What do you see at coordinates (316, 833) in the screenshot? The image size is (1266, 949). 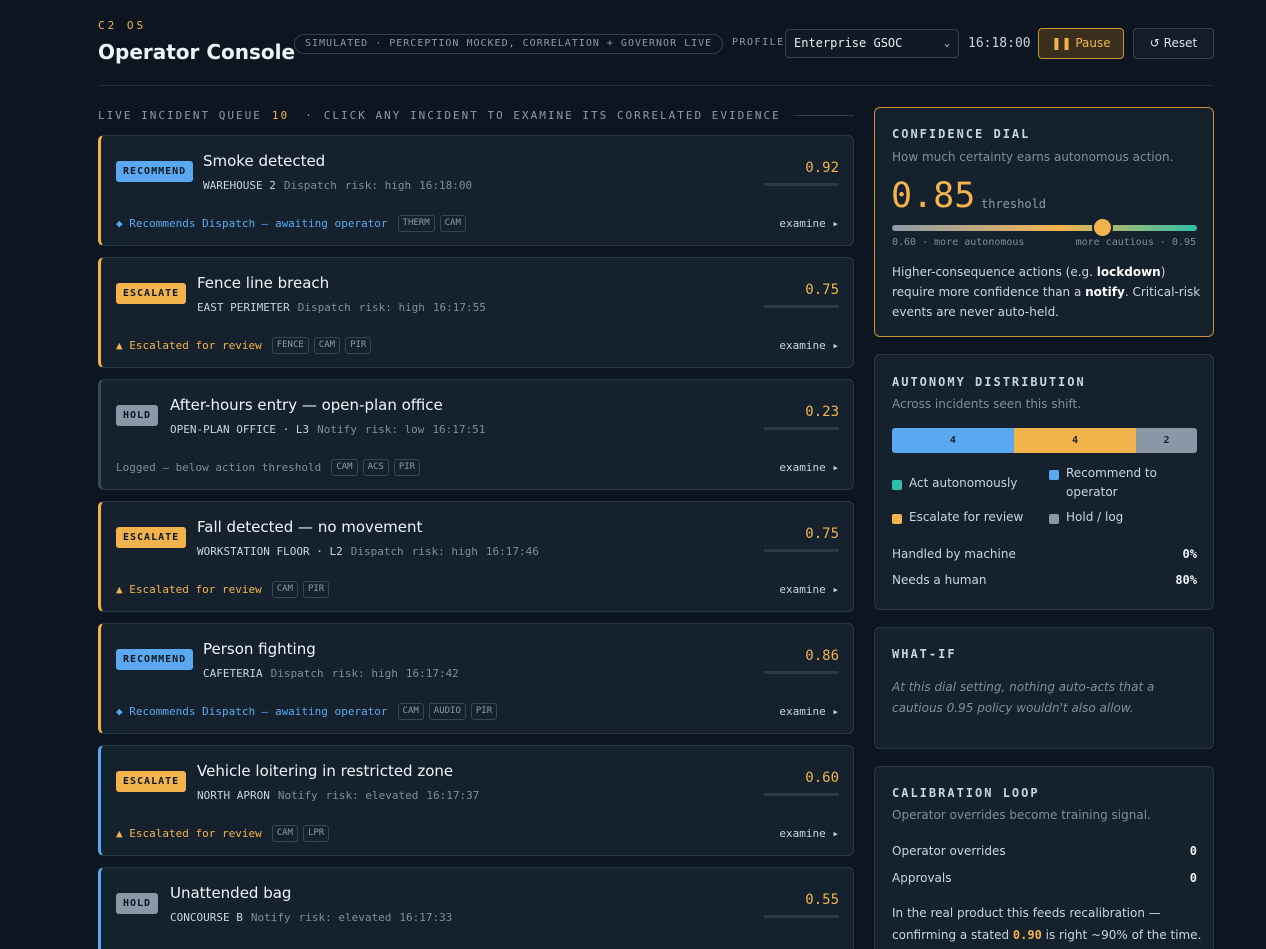 I see `sensor-tag: LPR` at bounding box center [316, 833].